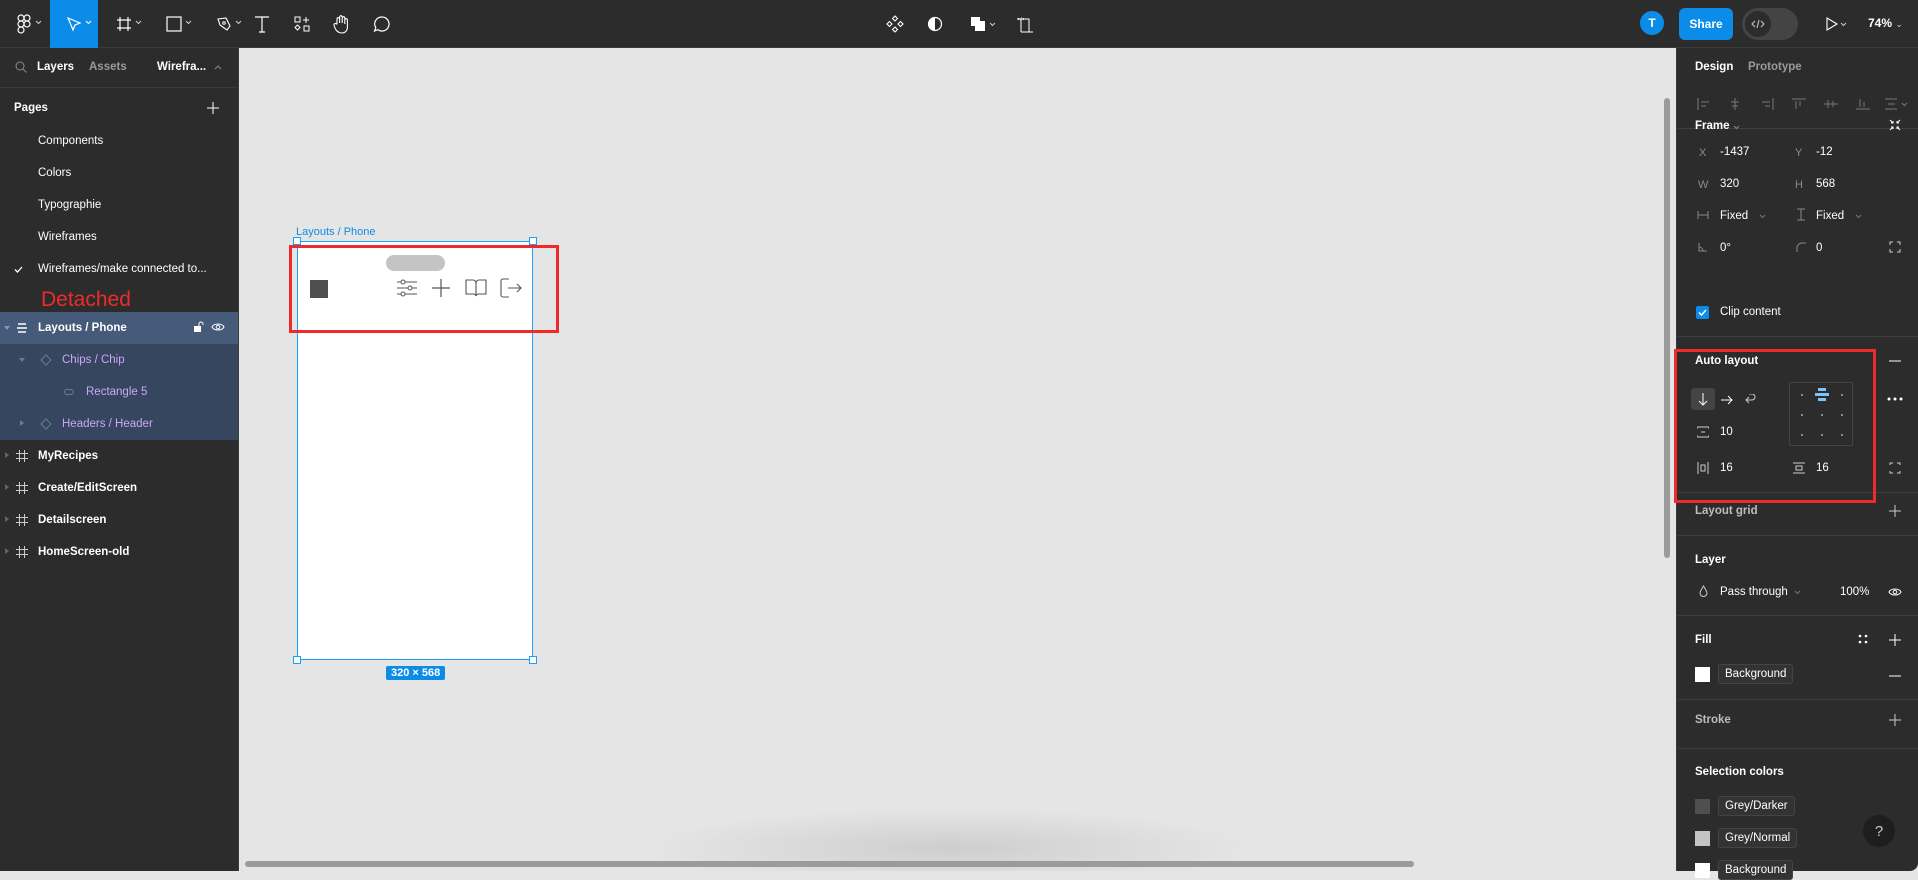 The height and width of the screenshot is (880, 1918). What do you see at coordinates (18, 269) in the screenshot?
I see `checkmark-icon` at bounding box center [18, 269].